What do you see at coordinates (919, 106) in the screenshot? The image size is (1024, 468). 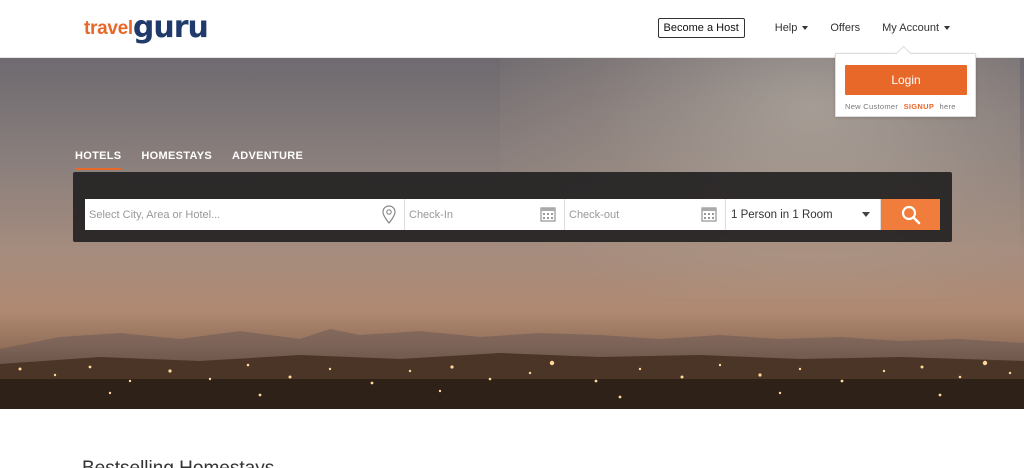 I see `signup-link: SIGNUP` at bounding box center [919, 106].